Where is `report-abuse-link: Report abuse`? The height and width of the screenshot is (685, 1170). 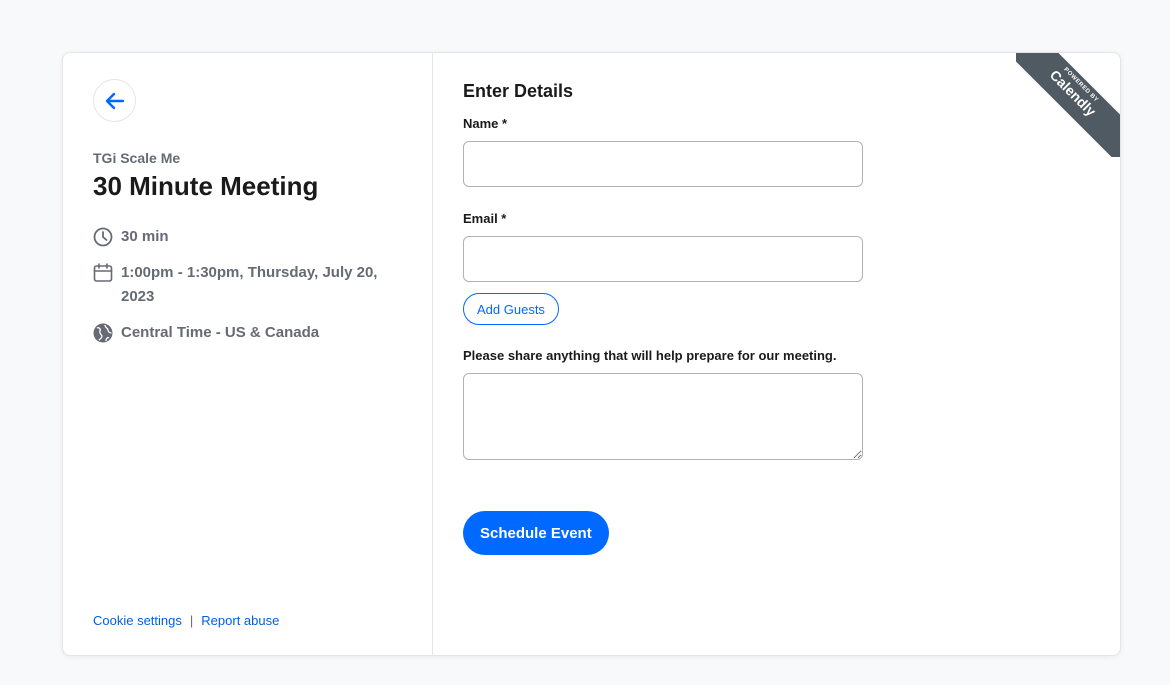 report-abuse-link: Report abuse is located at coordinates (240, 620).